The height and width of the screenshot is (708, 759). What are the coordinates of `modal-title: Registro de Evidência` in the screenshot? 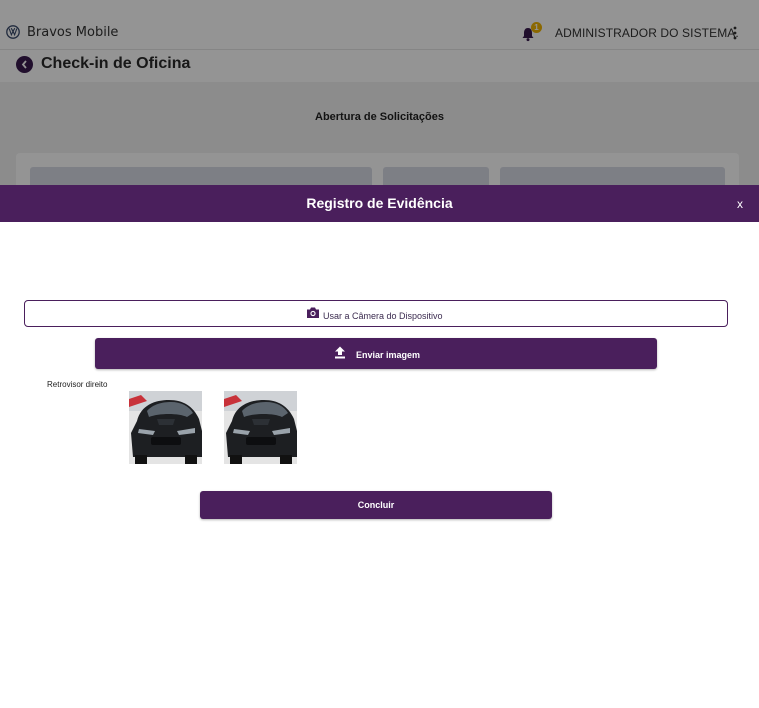 It's located at (379, 203).